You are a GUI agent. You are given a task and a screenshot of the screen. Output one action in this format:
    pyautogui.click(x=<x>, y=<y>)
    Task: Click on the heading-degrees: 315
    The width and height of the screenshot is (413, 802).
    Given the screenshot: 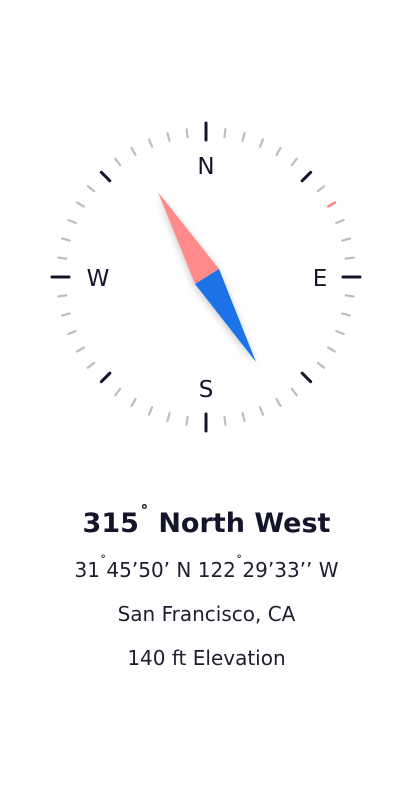 What is the action you would take?
    pyautogui.click(x=110, y=523)
    